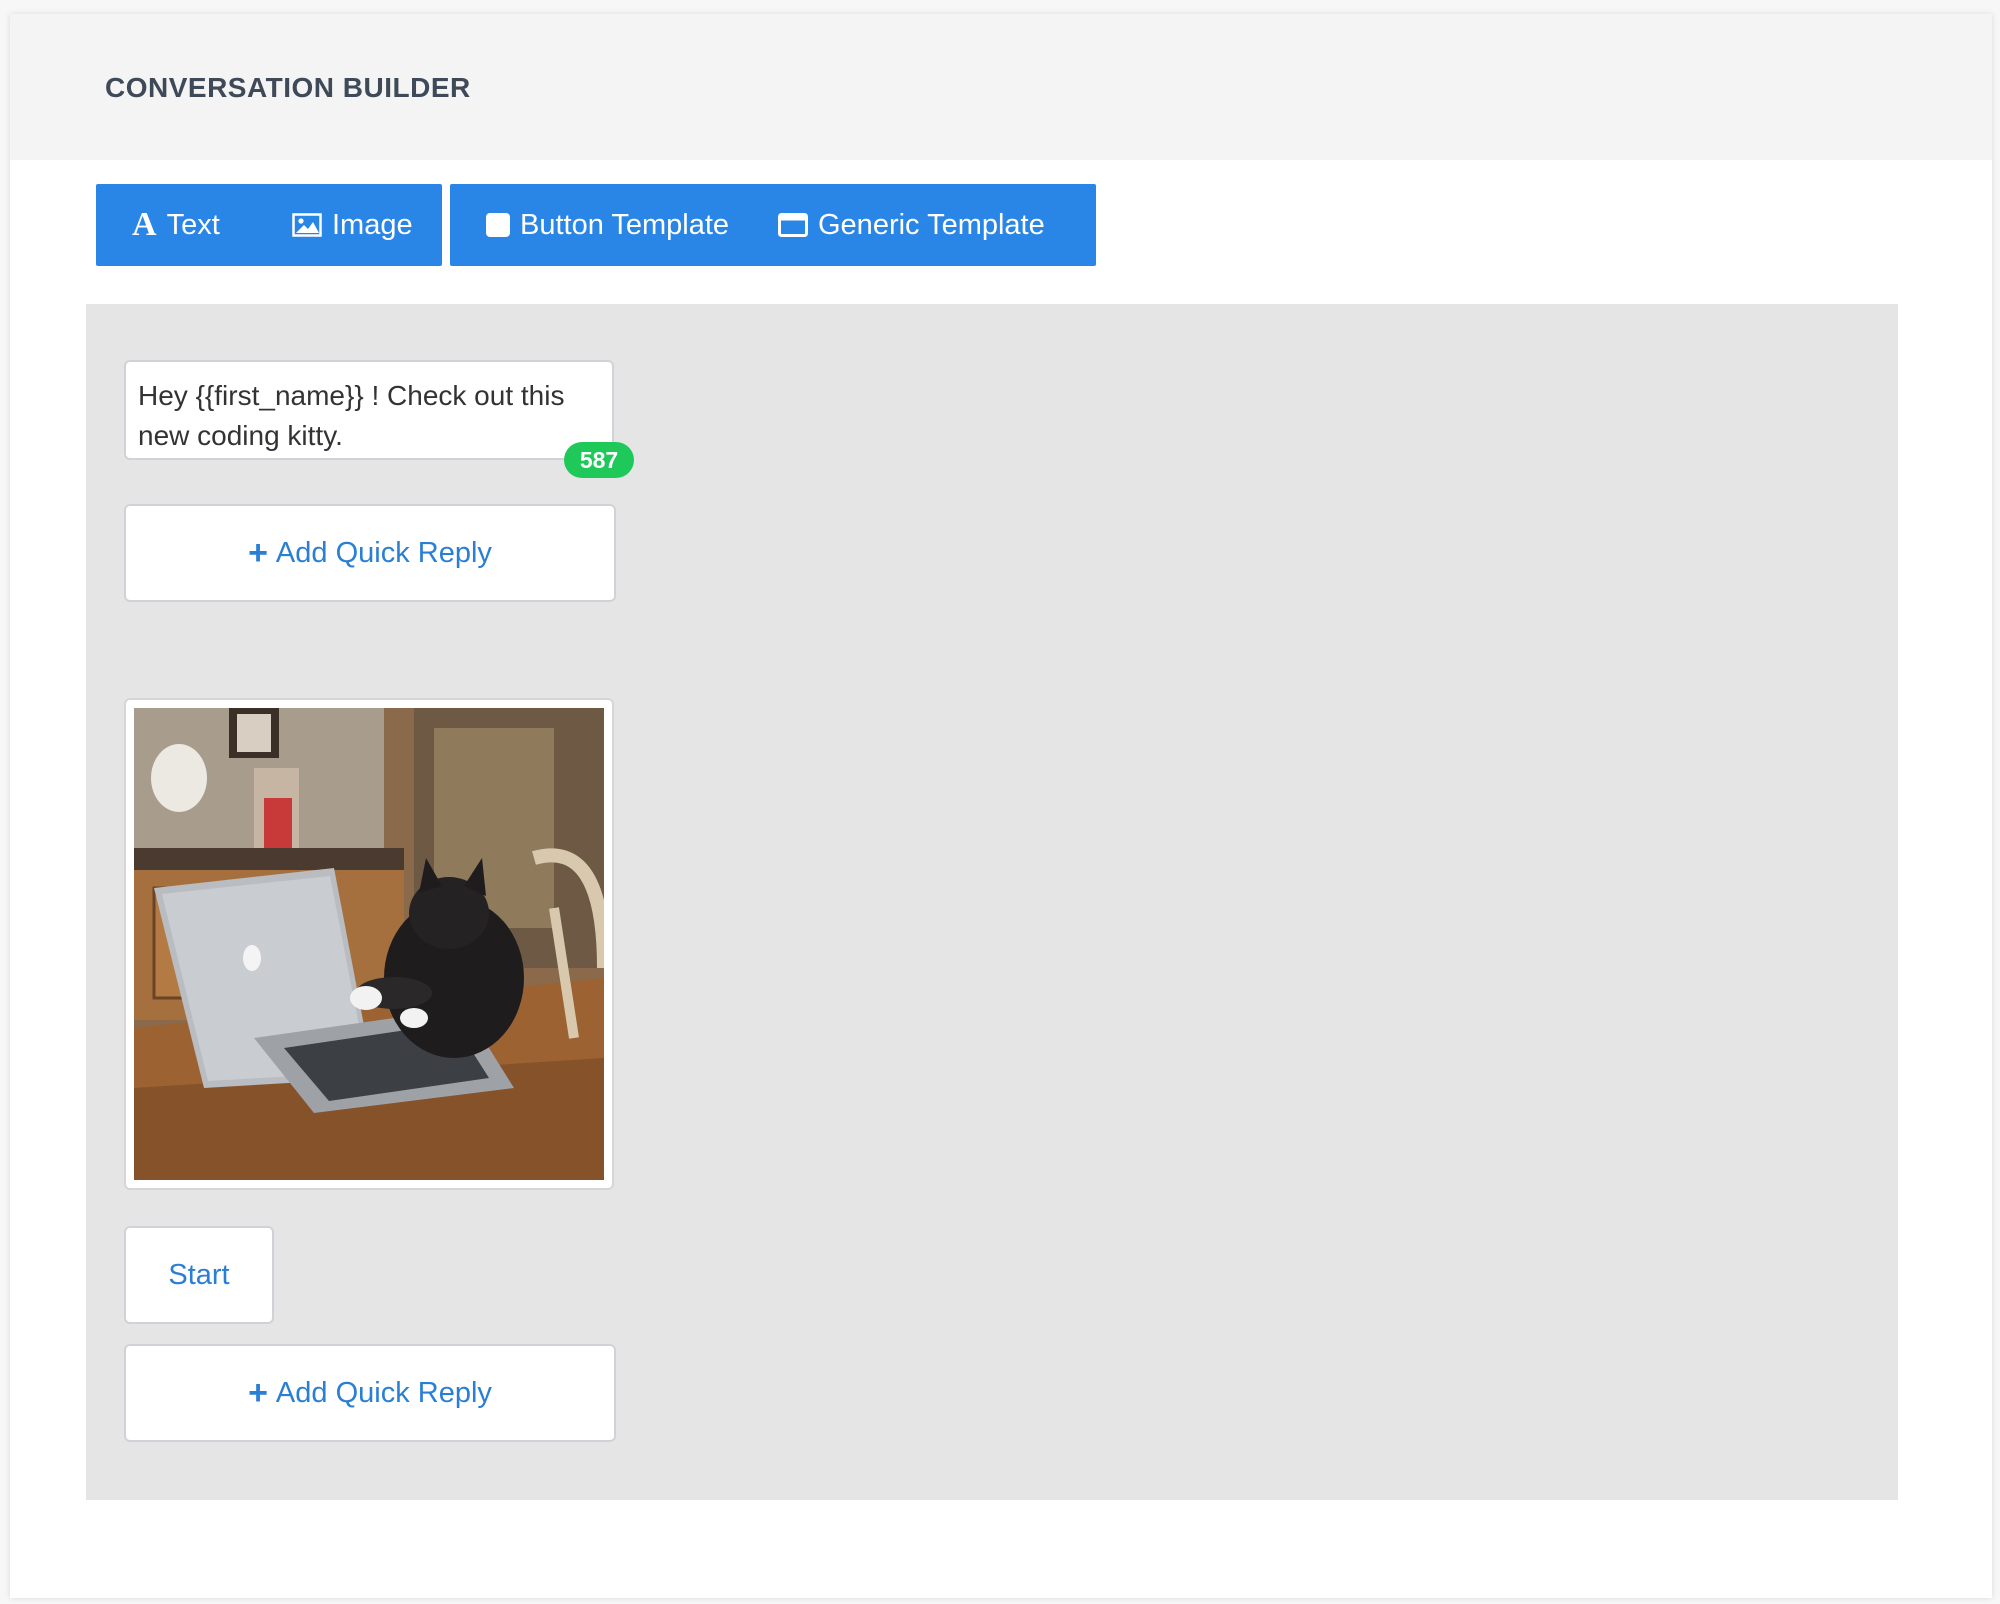 Image resolution: width=2000 pixels, height=1604 pixels. Describe the element at coordinates (144, 224) in the screenshot. I see `text-icon: A` at that location.